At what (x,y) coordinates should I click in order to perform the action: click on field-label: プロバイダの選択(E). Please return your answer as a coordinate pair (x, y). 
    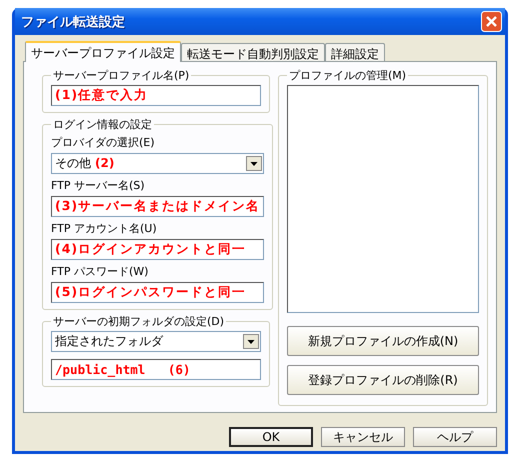
    Looking at the image, I should click on (103, 142).